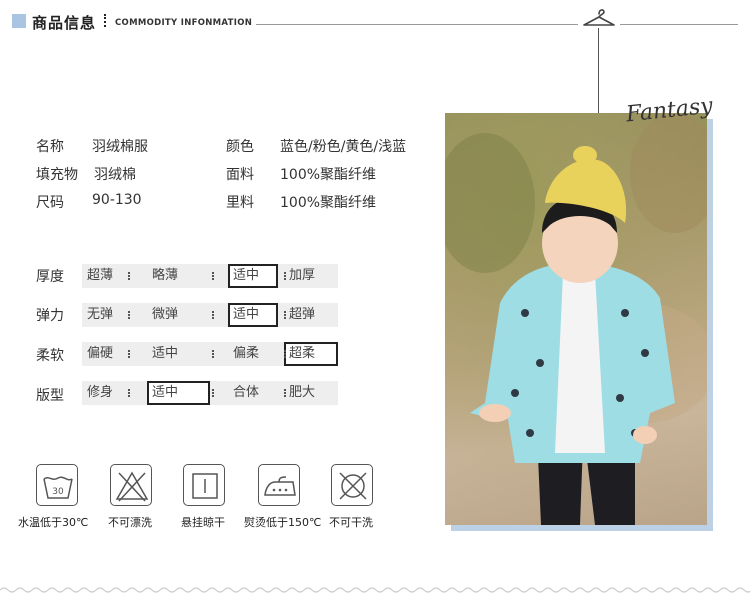  Describe the element at coordinates (240, 203) in the screenshot. I see `spec-label-lining: 里料` at that location.